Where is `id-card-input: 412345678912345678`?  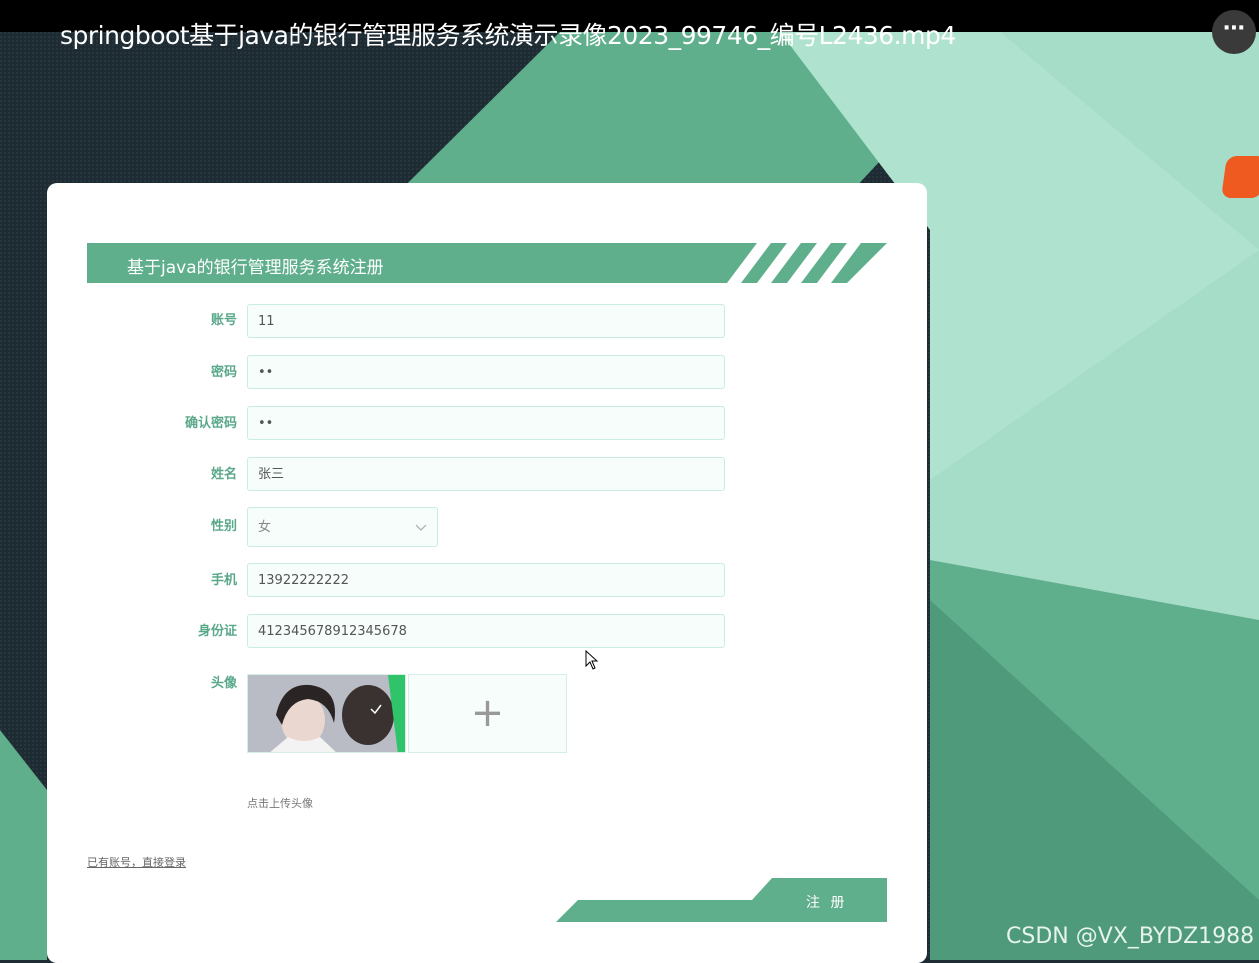 id-card-input: 412345678912345678 is located at coordinates (486, 631).